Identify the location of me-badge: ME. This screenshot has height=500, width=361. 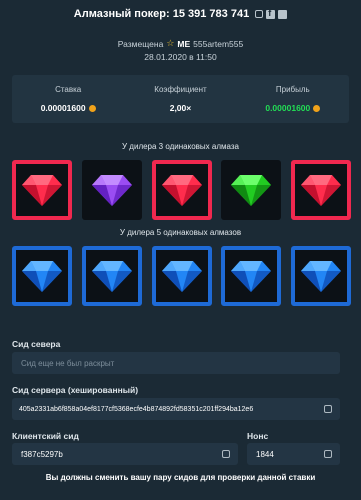
(184, 43).